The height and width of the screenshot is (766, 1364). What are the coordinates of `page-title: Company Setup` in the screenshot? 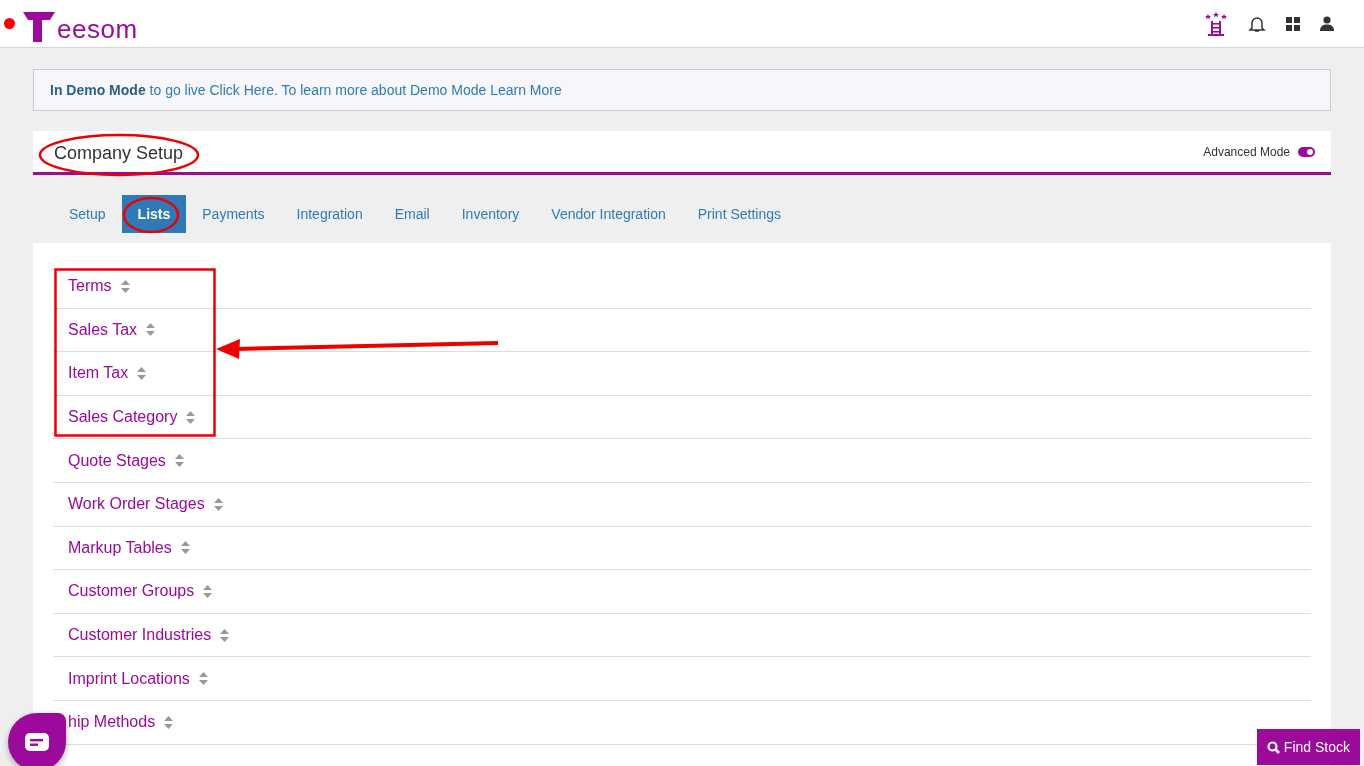 It's located at (119, 153).